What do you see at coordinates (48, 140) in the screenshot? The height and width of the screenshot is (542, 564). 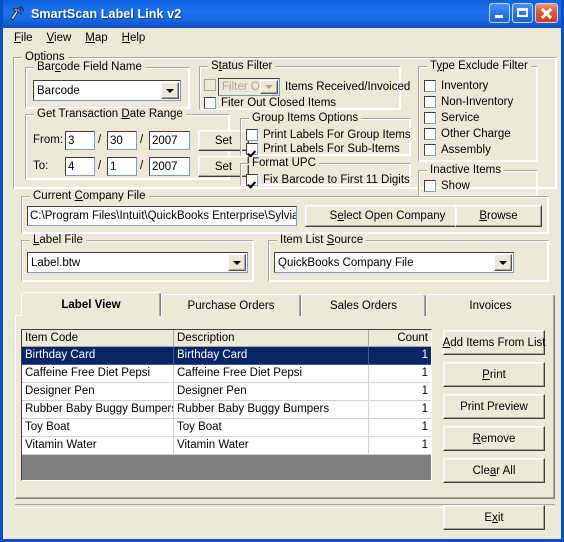 I see `date-from-label: From:` at bounding box center [48, 140].